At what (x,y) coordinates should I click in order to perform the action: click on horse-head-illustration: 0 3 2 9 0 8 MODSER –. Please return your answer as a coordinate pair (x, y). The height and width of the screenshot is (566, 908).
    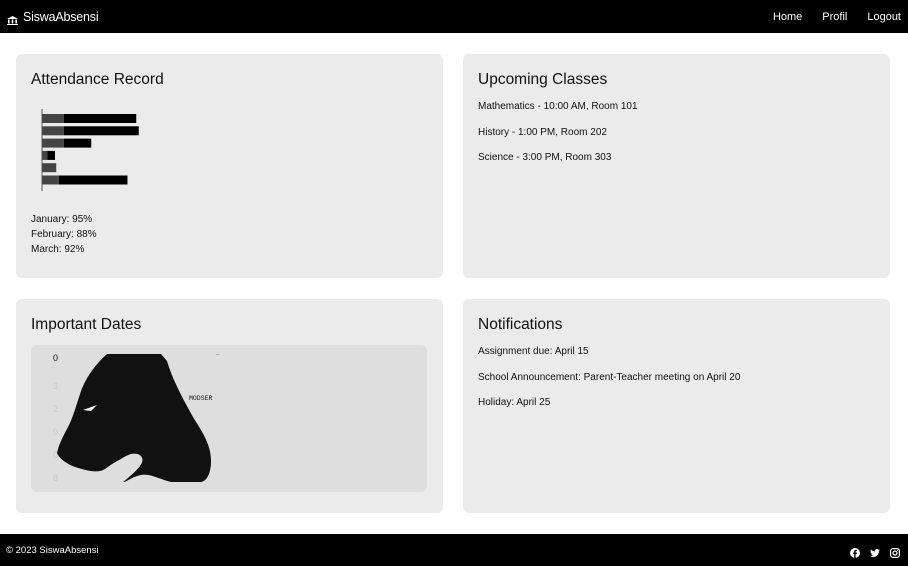
    Looking at the image, I should click on (136, 417).